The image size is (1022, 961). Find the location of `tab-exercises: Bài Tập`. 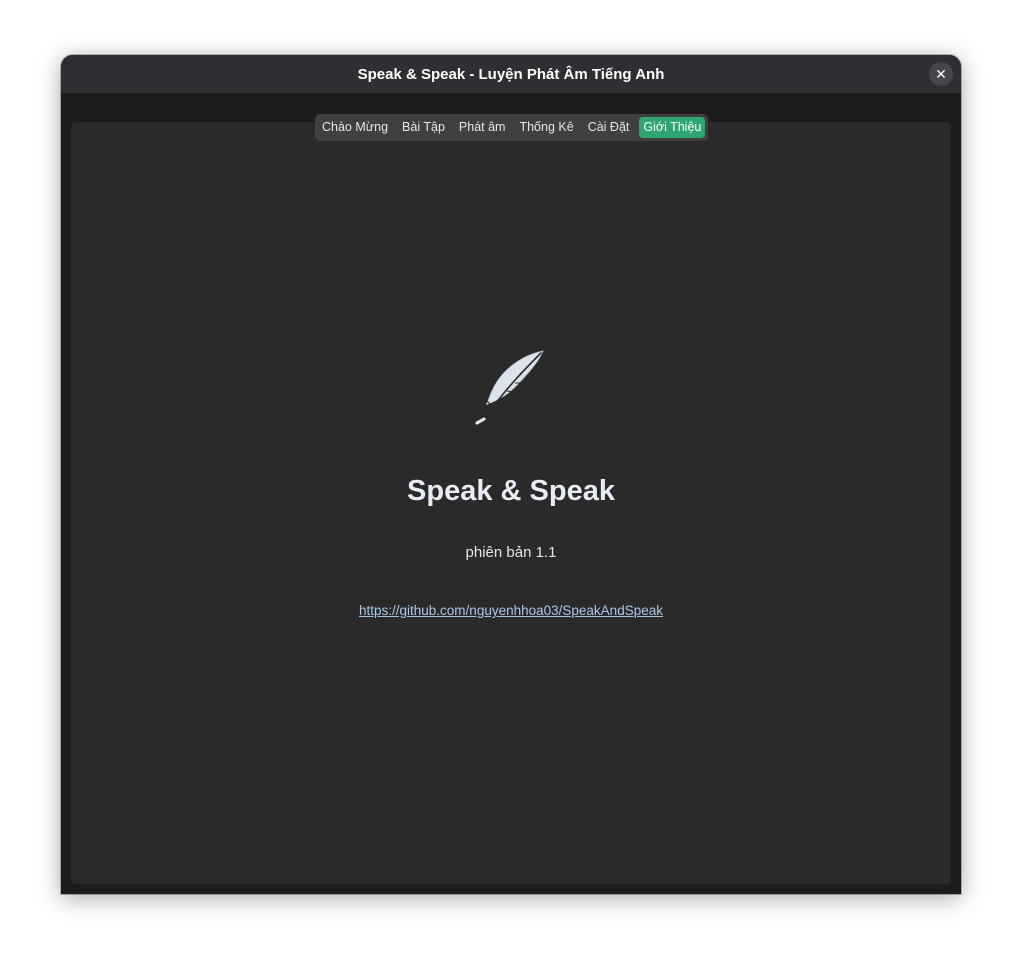

tab-exercises: Bài Tập is located at coordinates (423, 127).